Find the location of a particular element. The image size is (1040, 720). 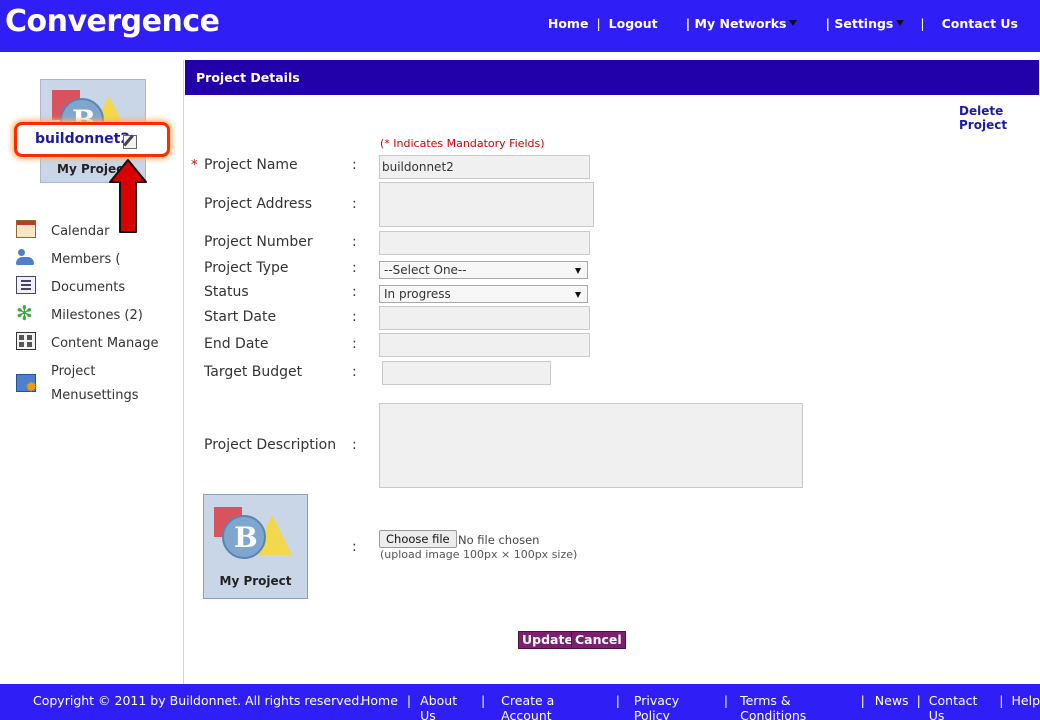

project-name-box: buildonnet2 is located at coordinates (92, 139).